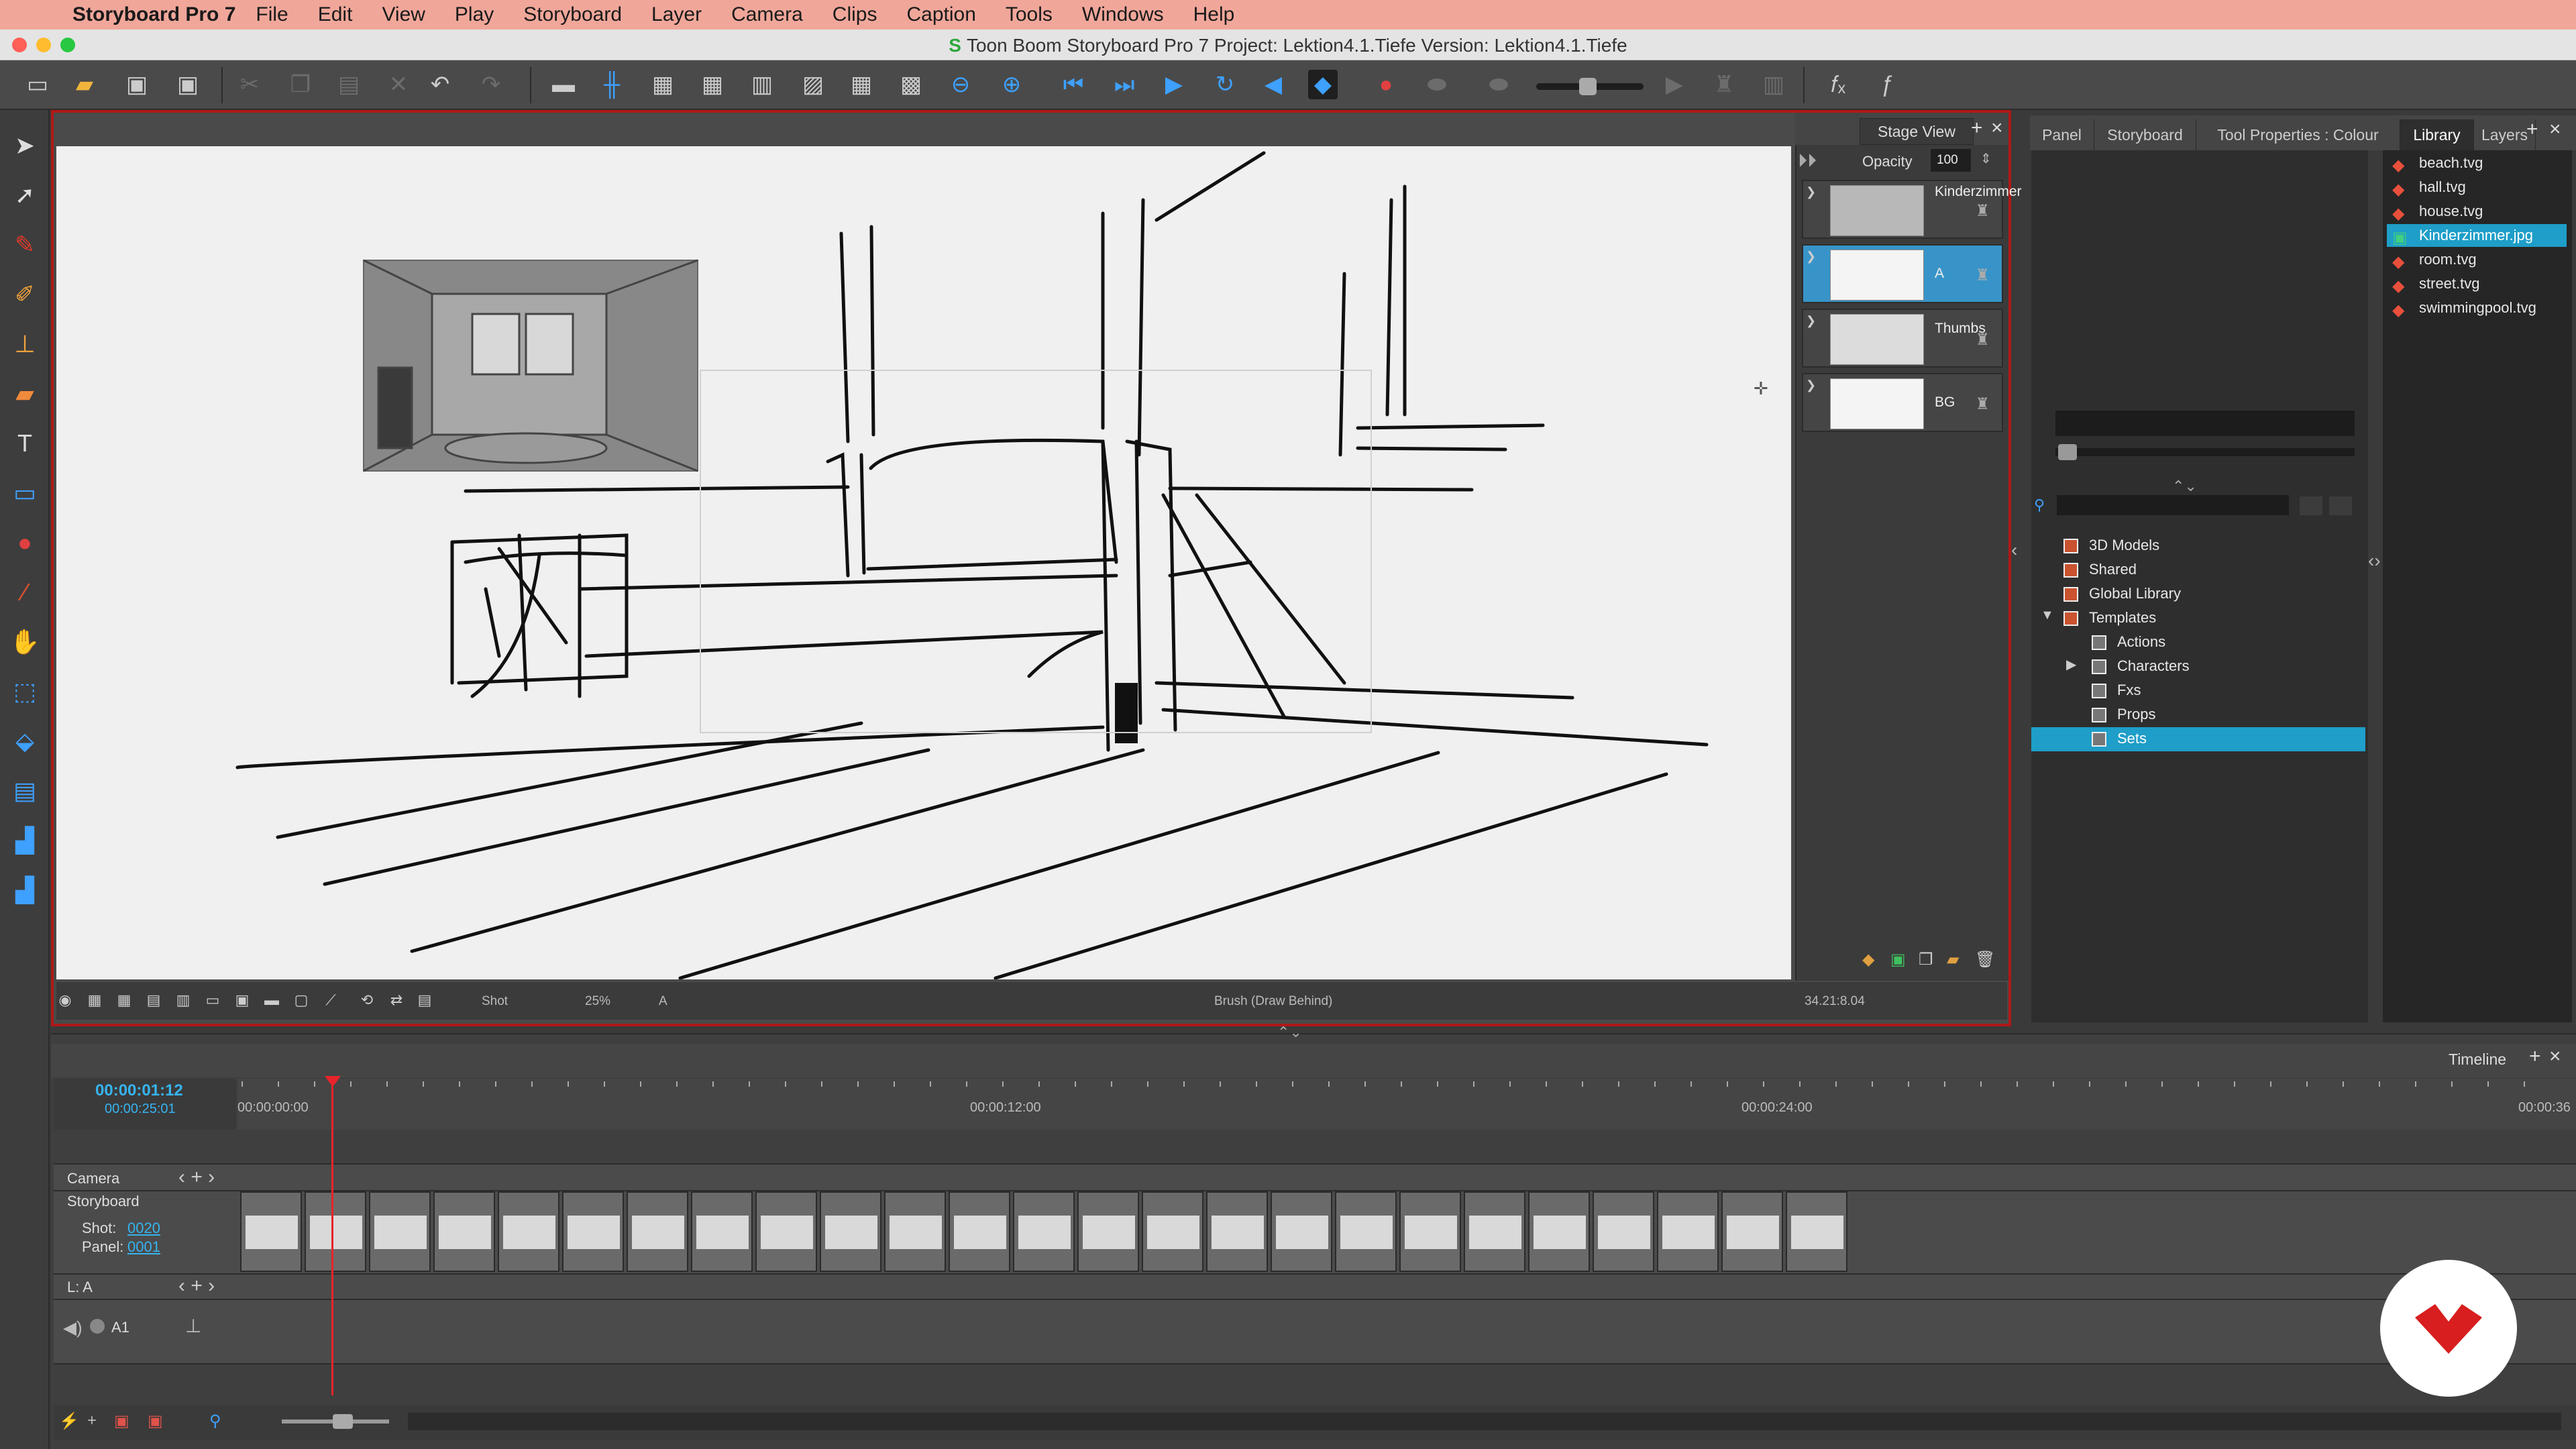 The height and width of the screenshot is (1449, 2576). I want to click on library-slider-track, so click(2205, 452).